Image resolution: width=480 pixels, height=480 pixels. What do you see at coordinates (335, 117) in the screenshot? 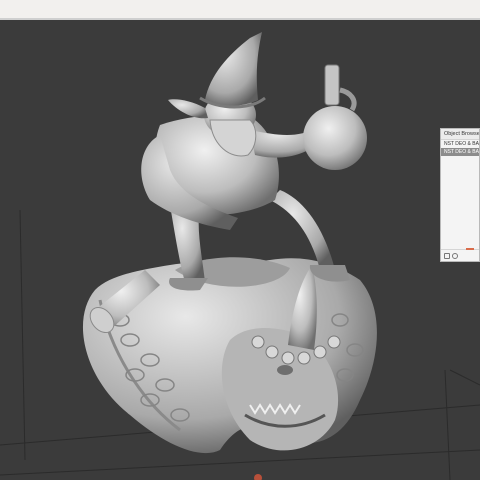
I see `potion-flask` at bounding box center [335, 117].